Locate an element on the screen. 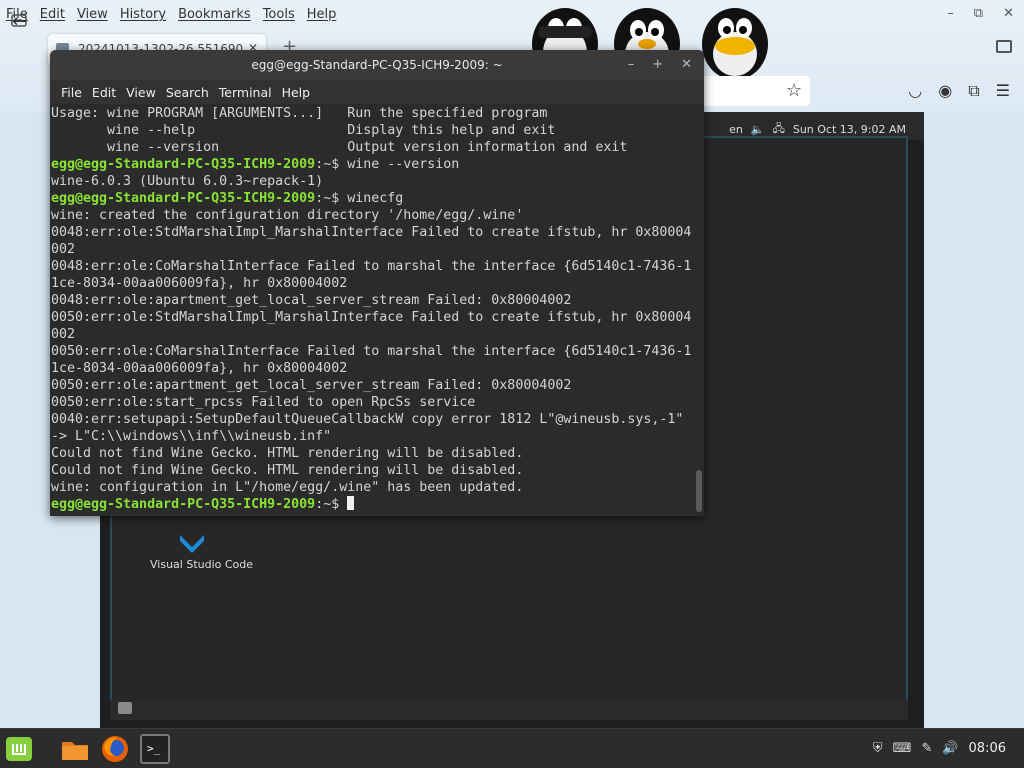 This screenshot has height=768, width=1024. close-icon: ✕ is located at coordinates (686, 65).